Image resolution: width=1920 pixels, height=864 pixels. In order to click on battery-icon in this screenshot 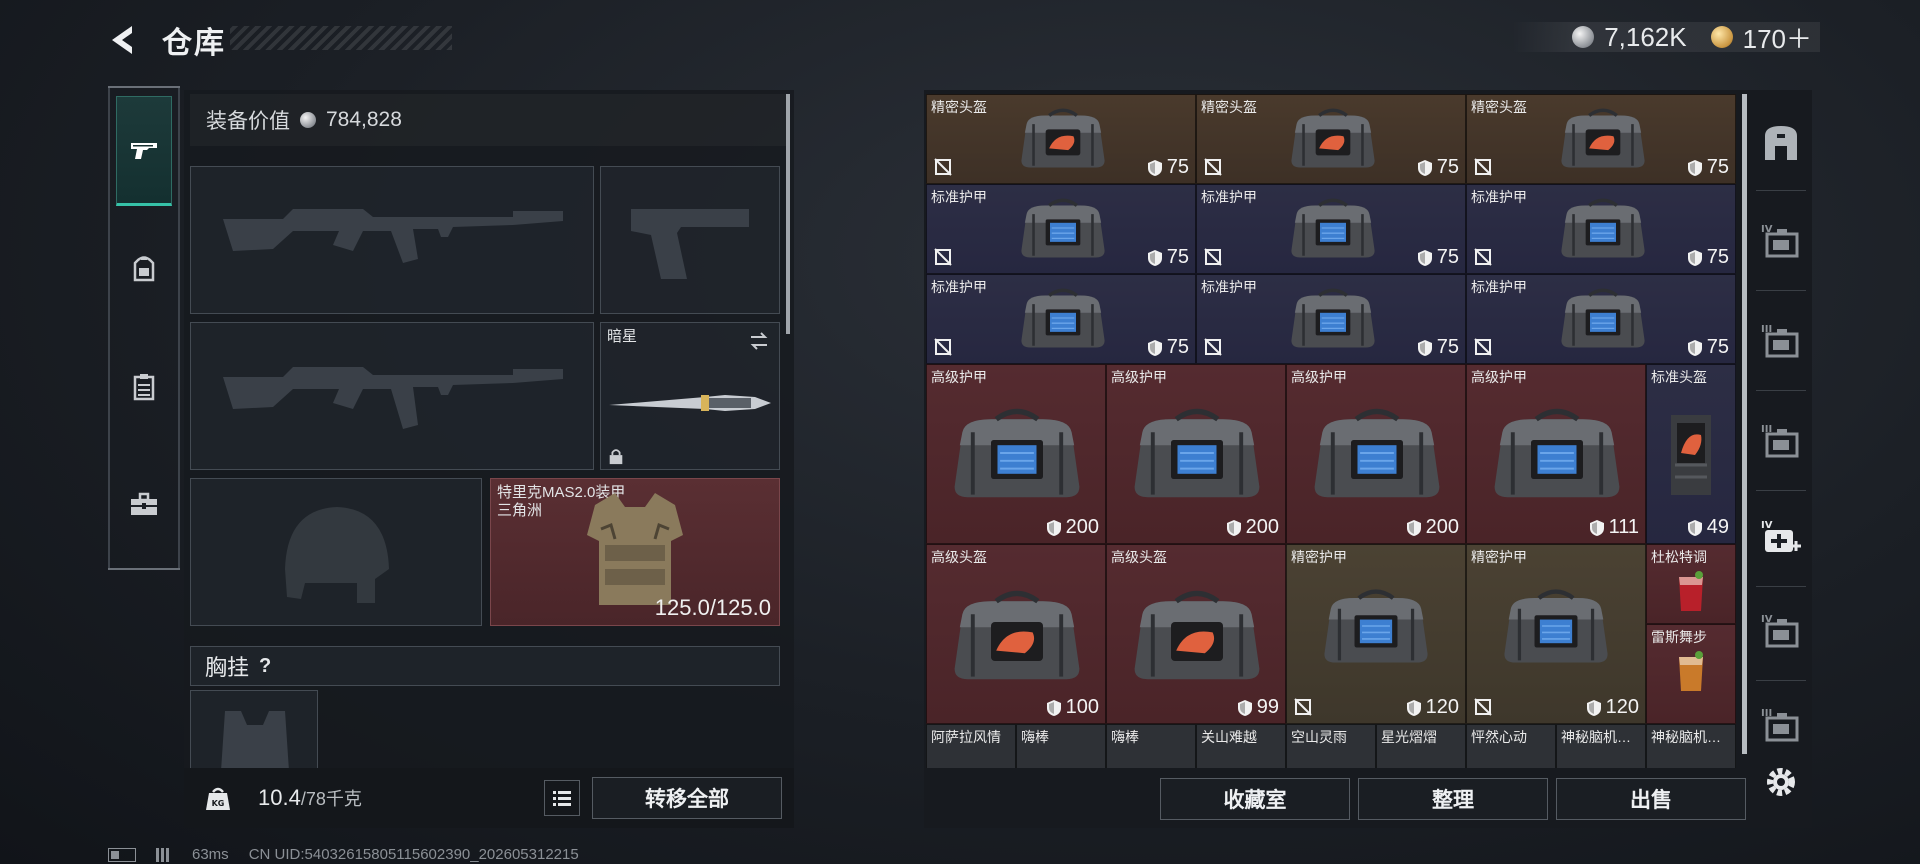, I will do `click(122, 854)`.